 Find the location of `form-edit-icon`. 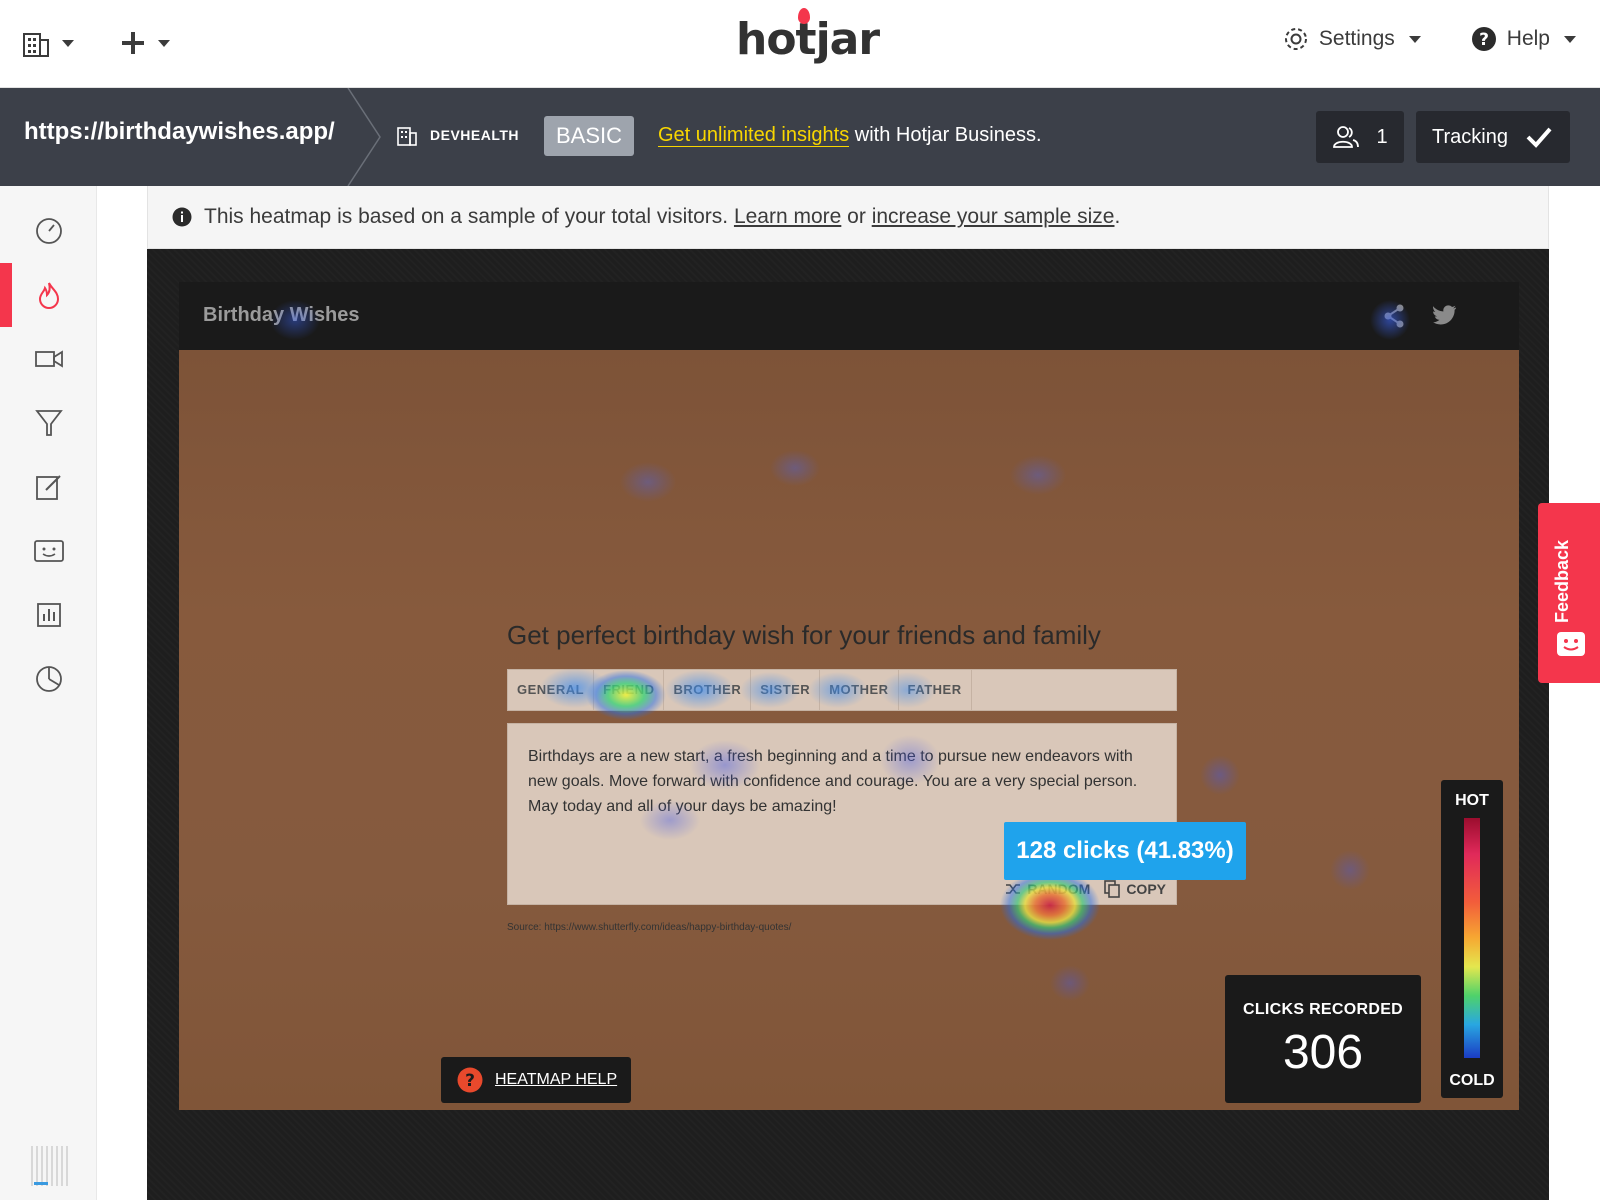

form-edit-icon is located at coordinates (48, 487).